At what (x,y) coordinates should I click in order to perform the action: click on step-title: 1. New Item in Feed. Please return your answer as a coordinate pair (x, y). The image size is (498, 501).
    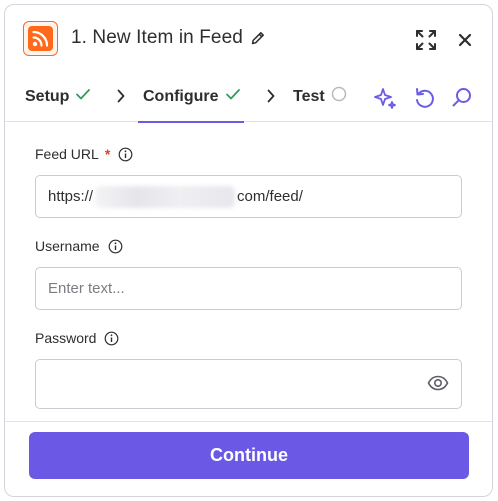
    Looking at the image, I should click on (157, 38).